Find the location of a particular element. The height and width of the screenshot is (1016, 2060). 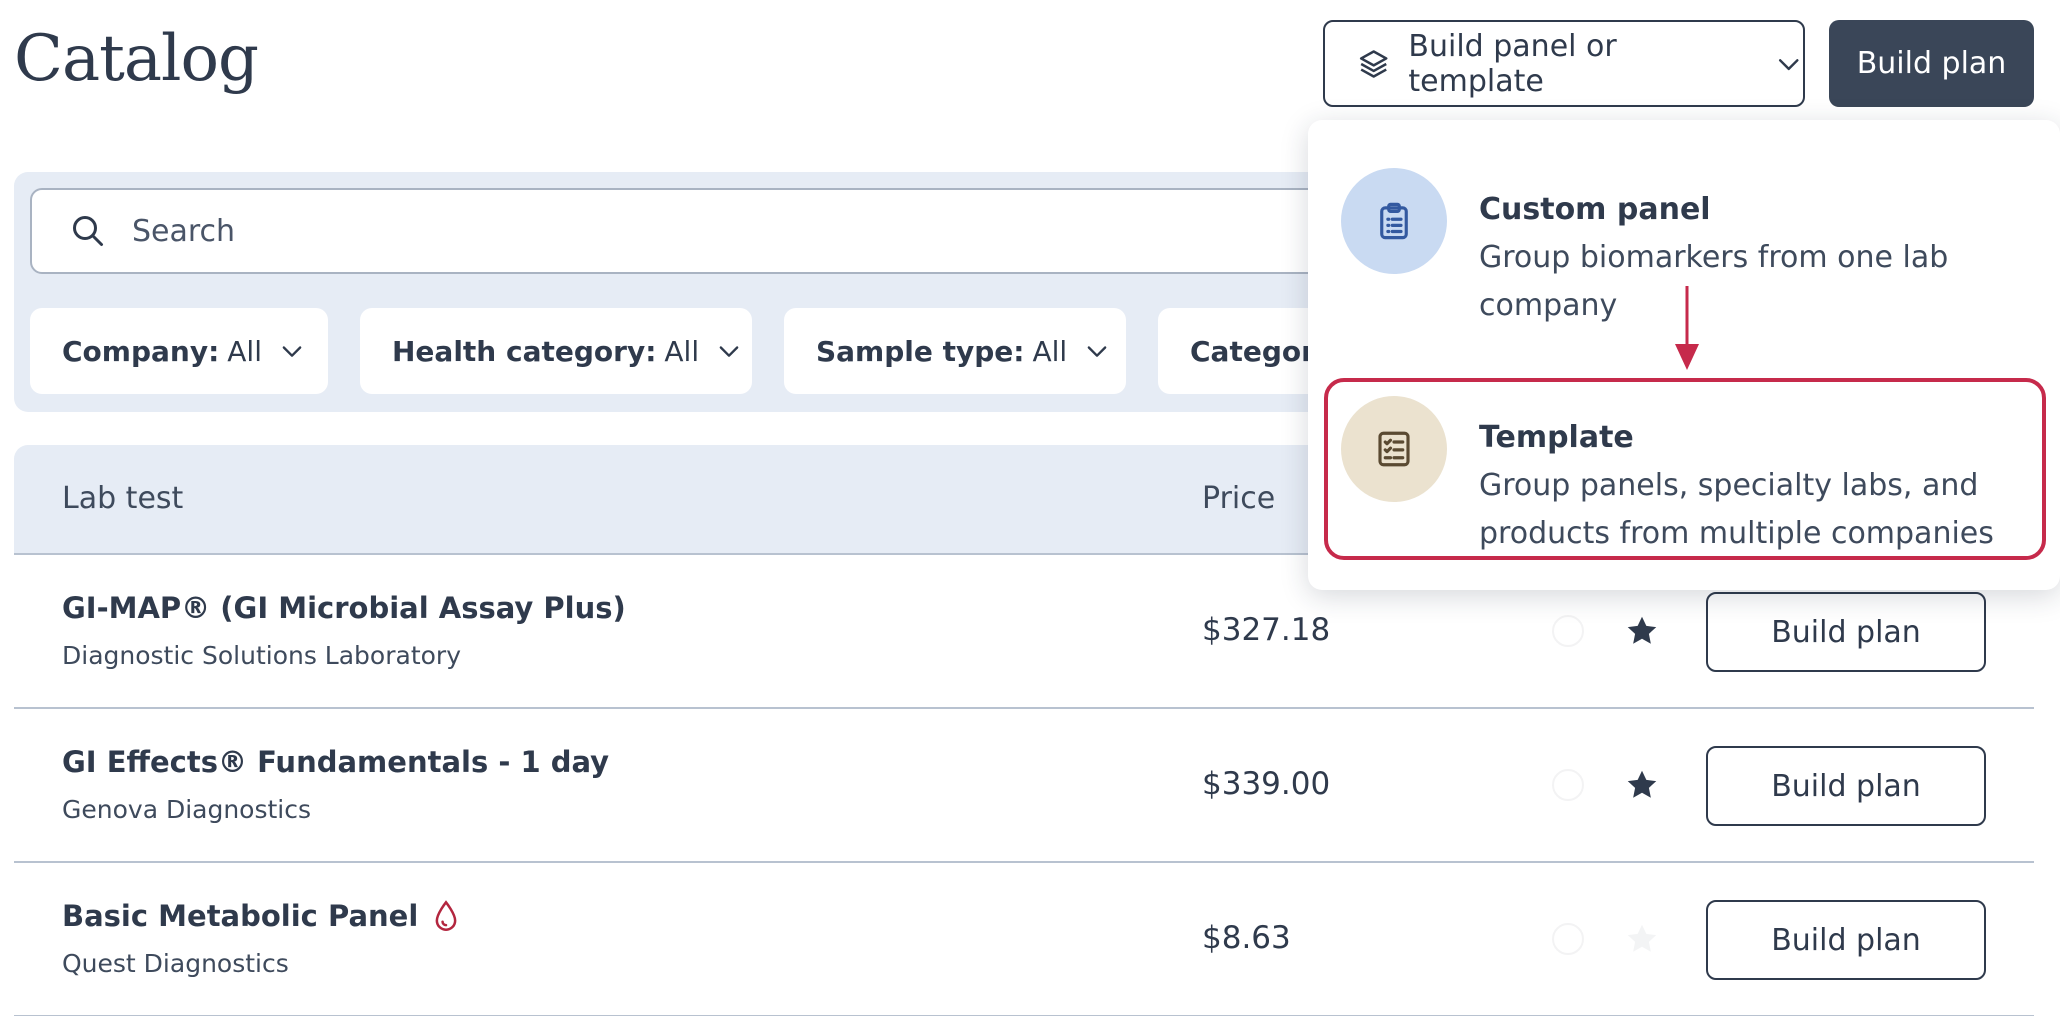

column-header-lab-test: Lab test is located at coordinates (123, 498).